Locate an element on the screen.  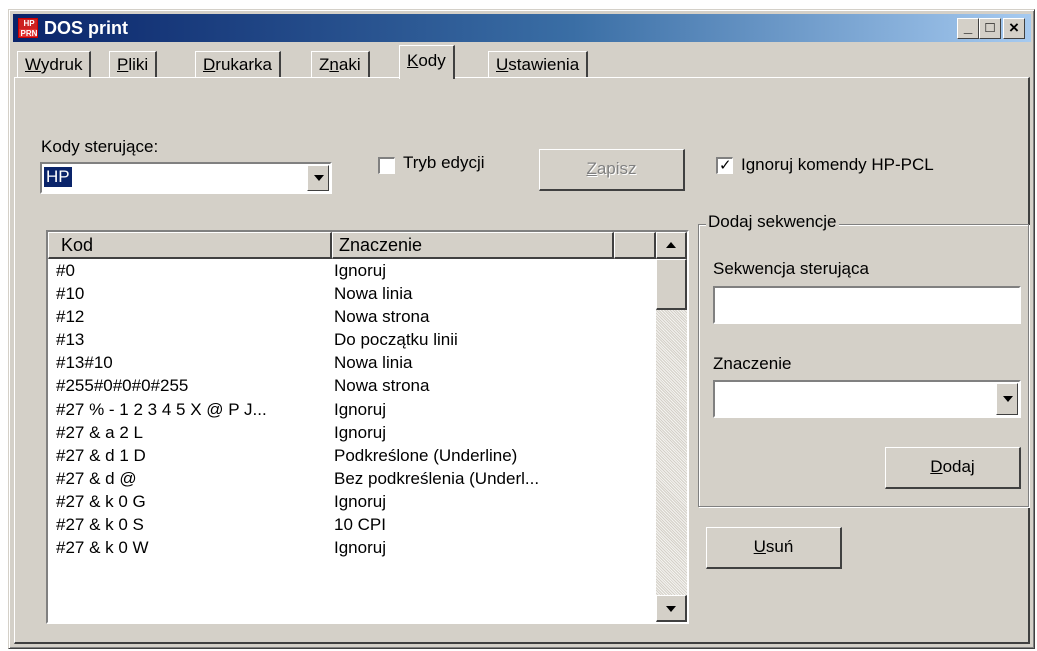
vertical-scrollbar is located at coordinates (671, 427).